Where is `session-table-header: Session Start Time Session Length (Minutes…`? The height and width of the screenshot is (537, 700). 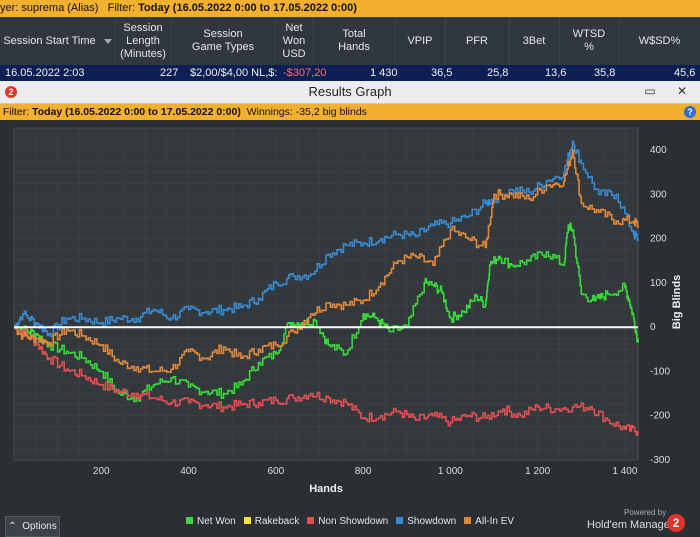 session-table-header: Session Start Time Session Length (Minutes… is located at coordinates (350, 41).